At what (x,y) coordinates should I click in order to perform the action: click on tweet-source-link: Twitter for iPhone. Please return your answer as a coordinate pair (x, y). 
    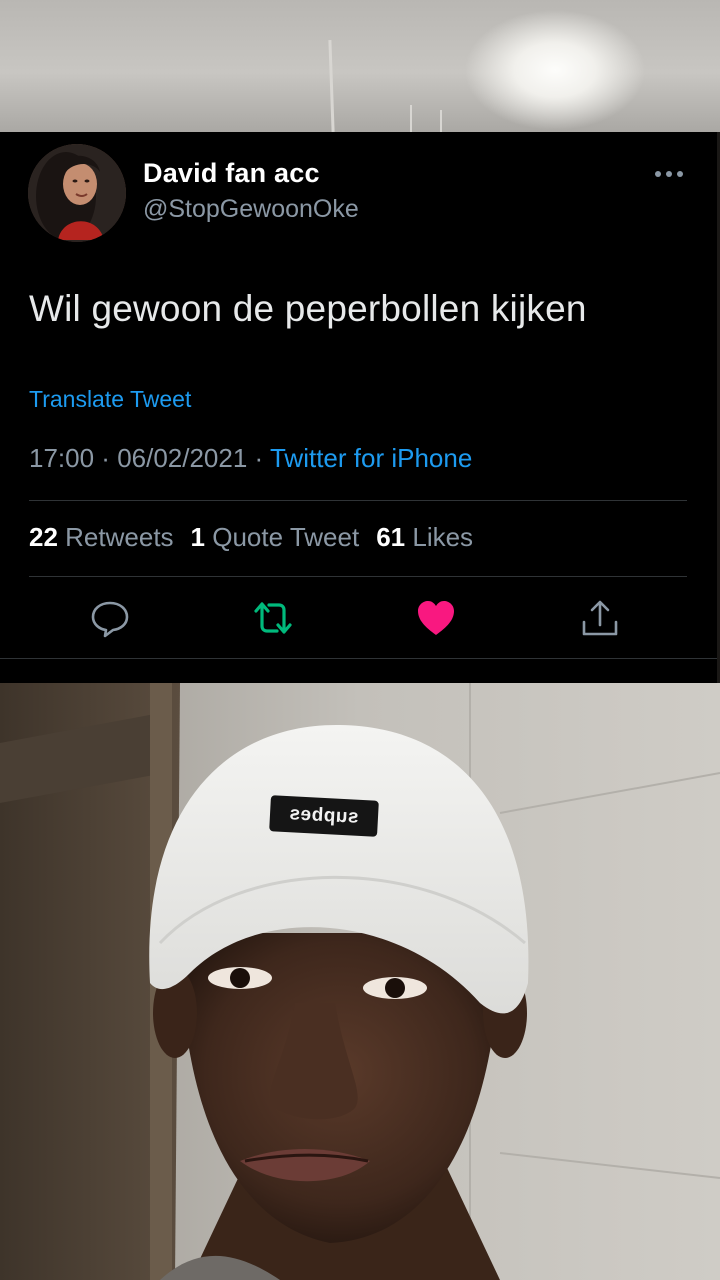
    Looking at the image, I should click on (371, 458).